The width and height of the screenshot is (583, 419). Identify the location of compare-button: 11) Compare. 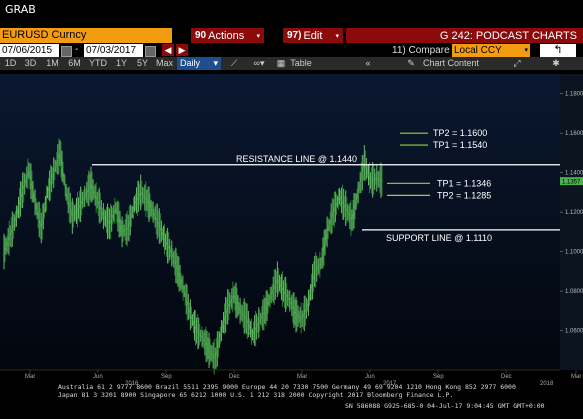
(421, 50).